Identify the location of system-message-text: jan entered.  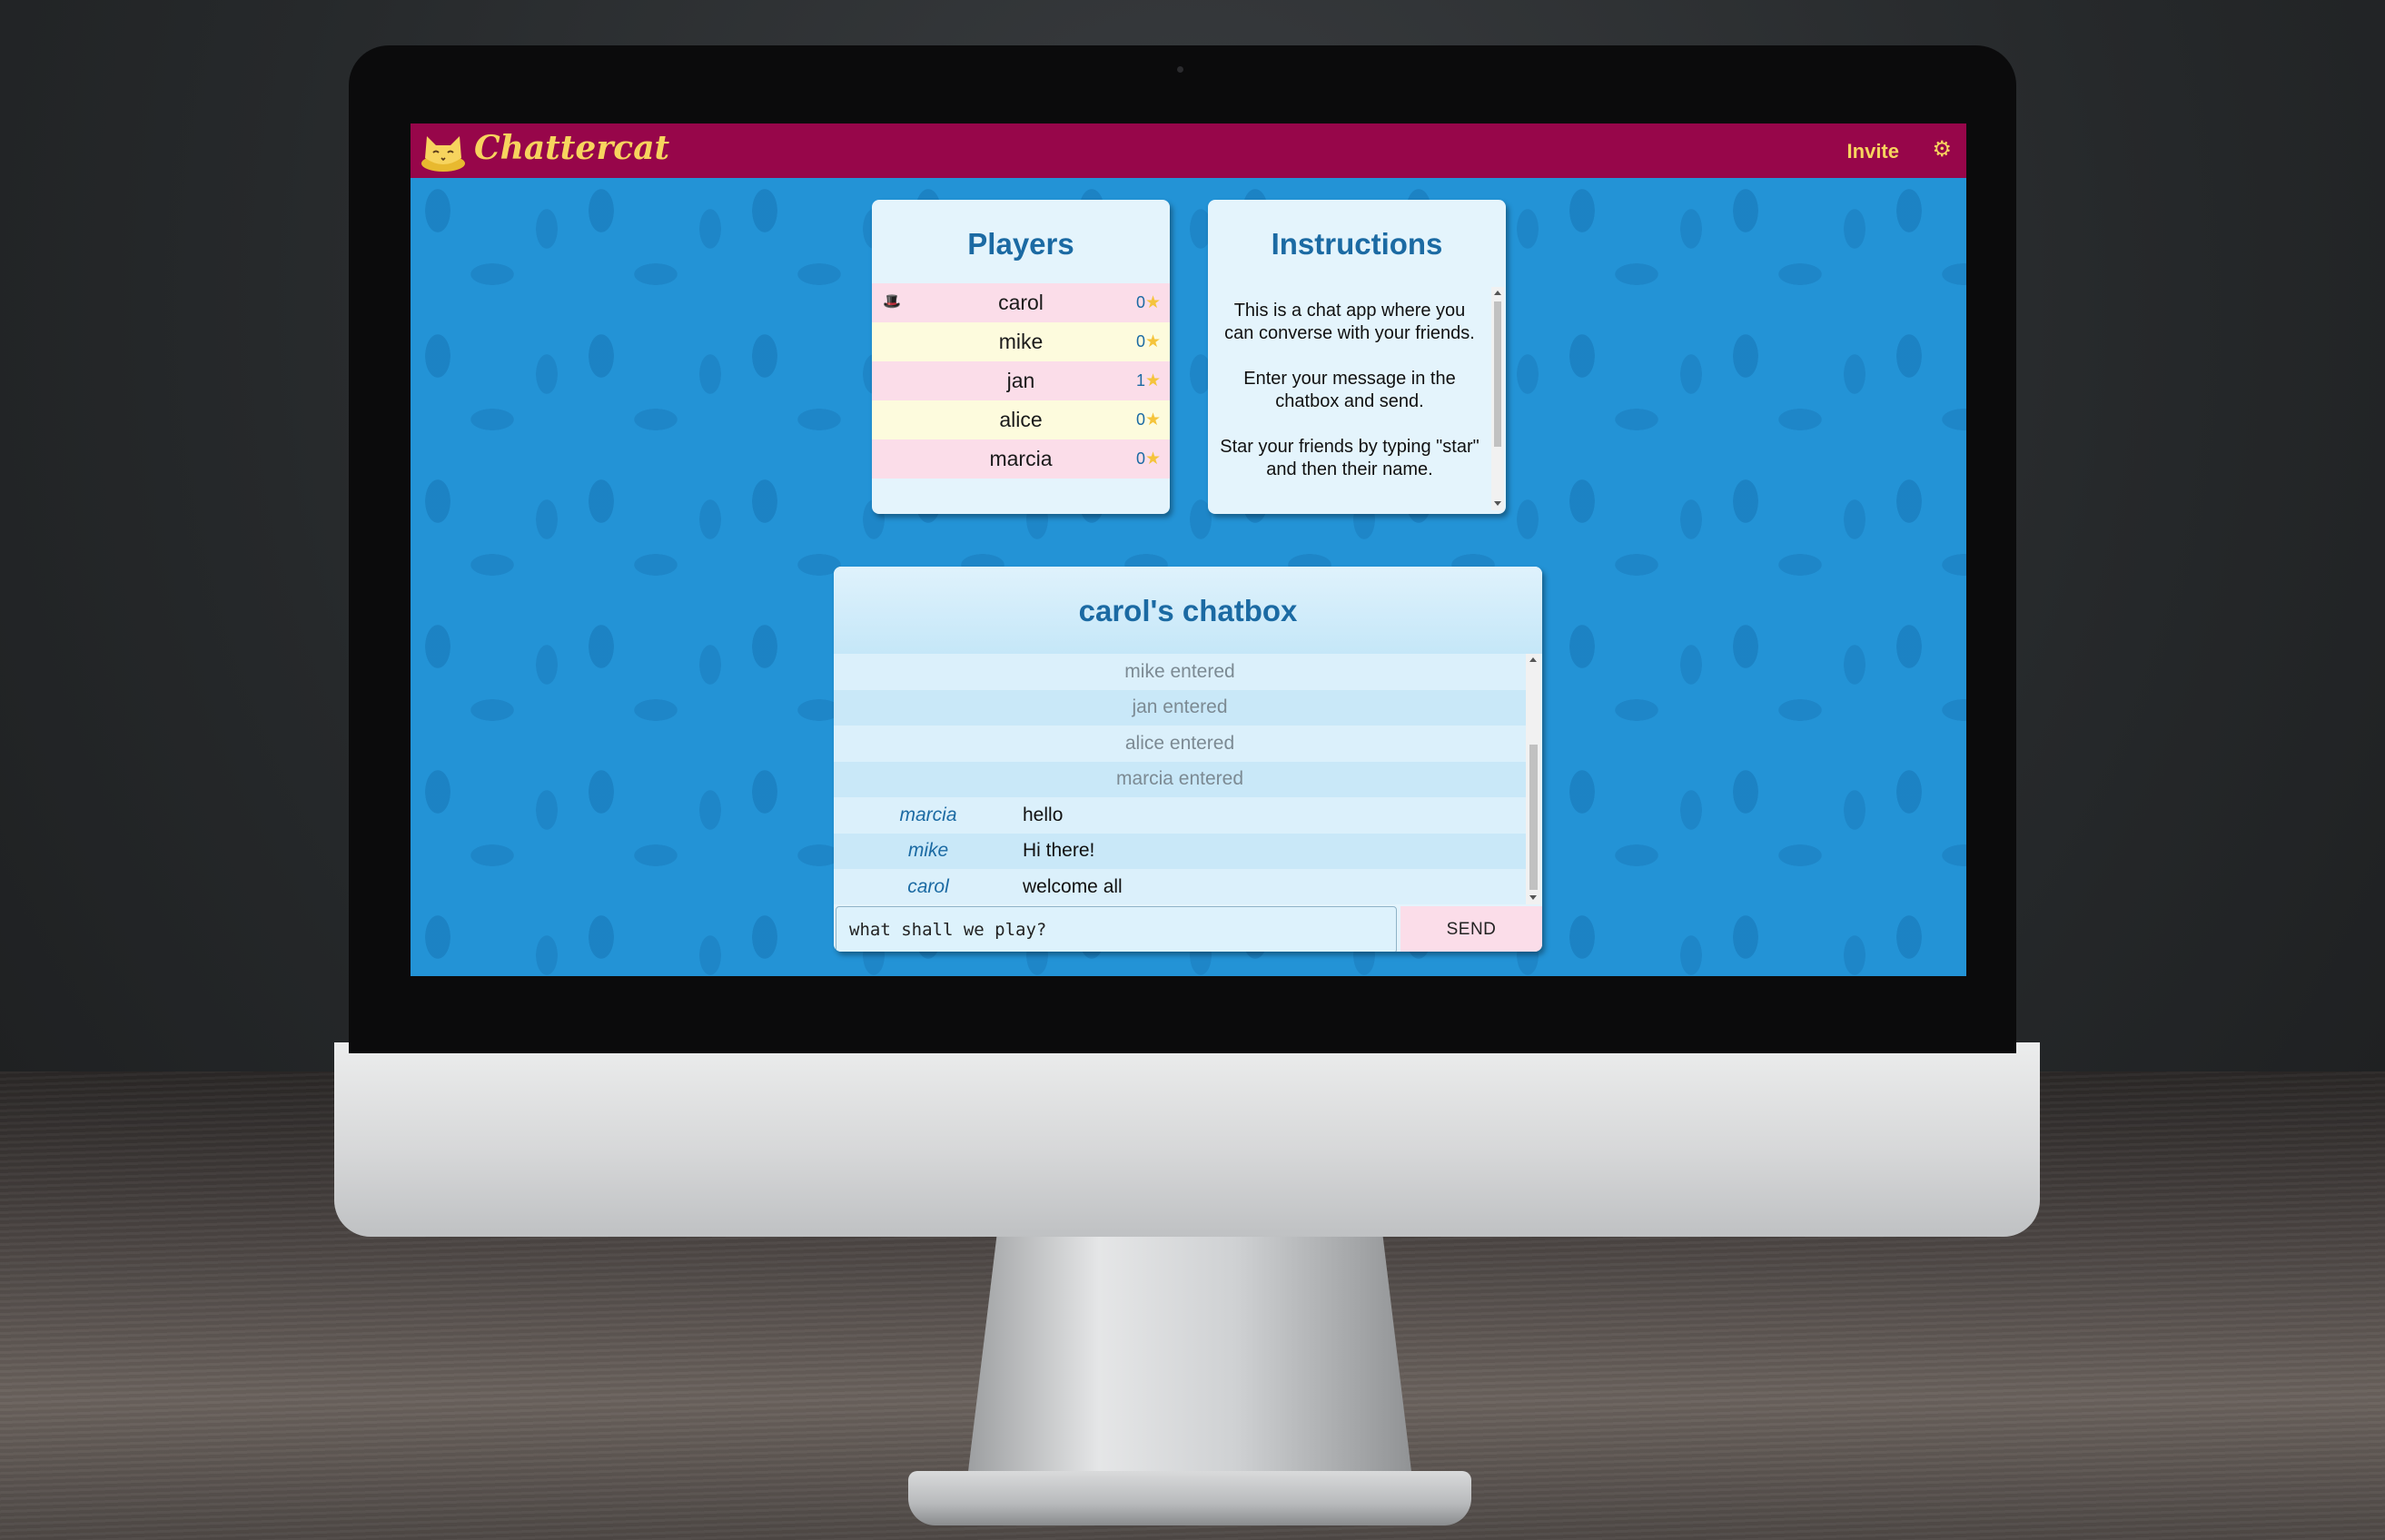
(1180, 707).